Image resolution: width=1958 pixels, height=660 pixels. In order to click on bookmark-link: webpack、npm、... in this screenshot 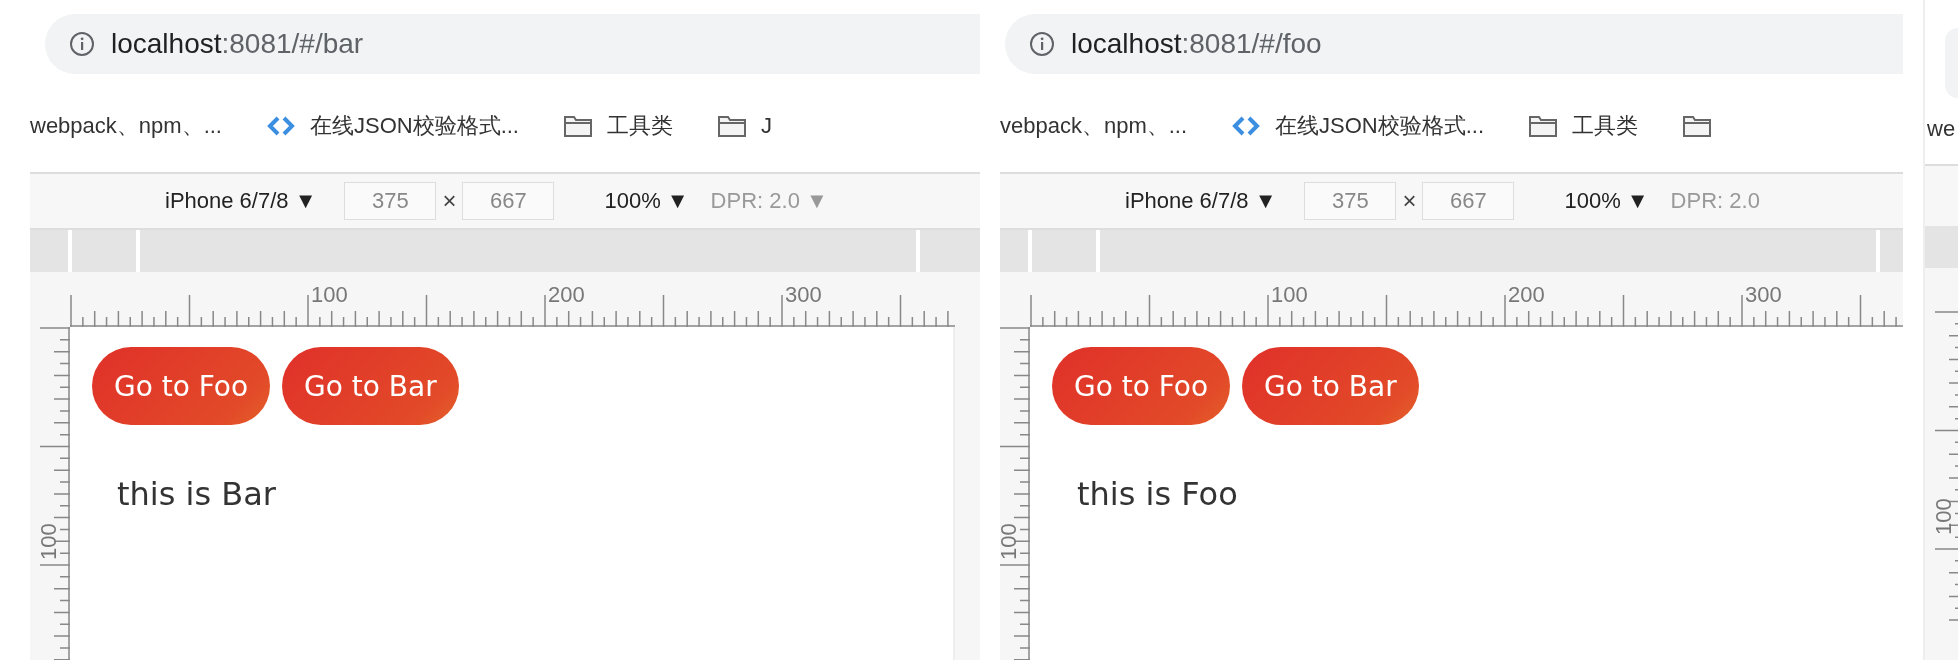, I will do `click(126, 126)`.